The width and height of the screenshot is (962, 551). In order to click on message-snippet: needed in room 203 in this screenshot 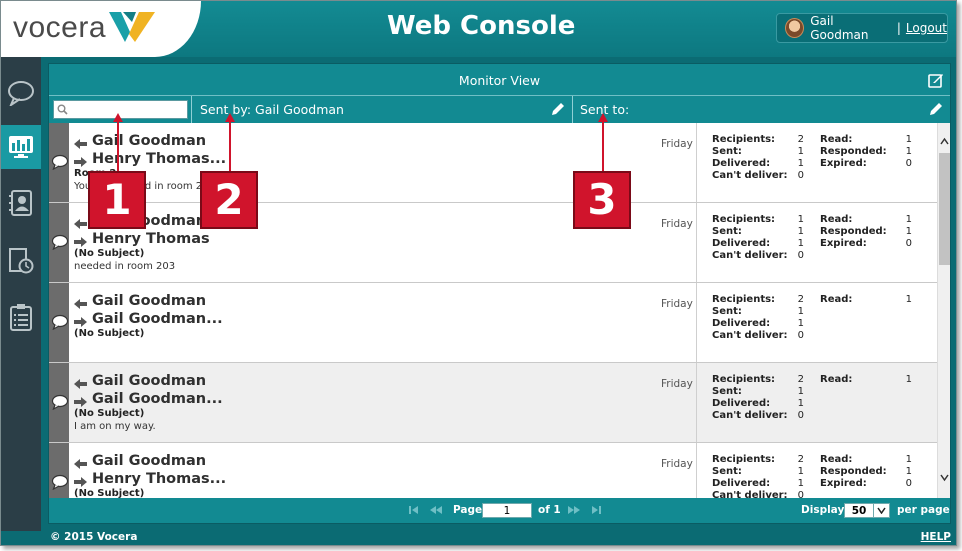, I will do `click(125, 266)`.